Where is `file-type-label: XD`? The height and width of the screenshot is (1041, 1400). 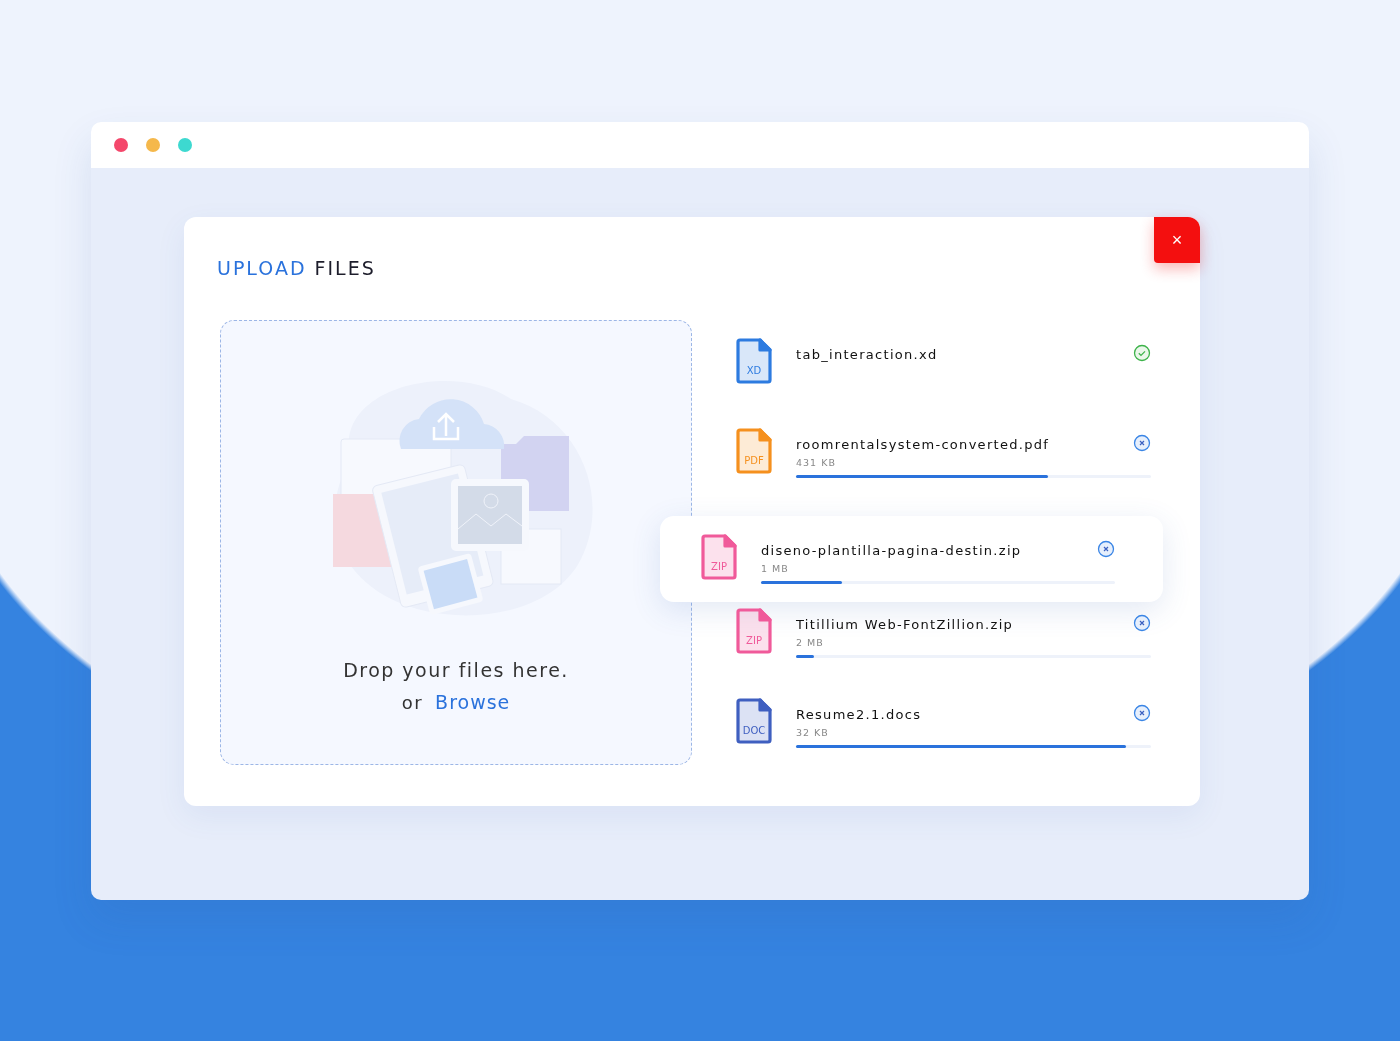 file-type-label: XD is located at coordinates (754, 370).